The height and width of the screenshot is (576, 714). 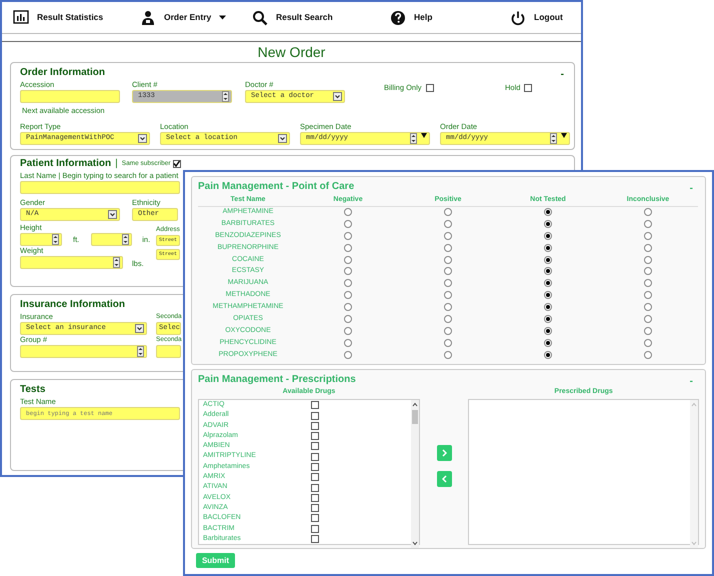 What do you see at coordinates (545, 18) in the screenshot?
I see `nav-link: Logout` at bounding box center [545, 18].